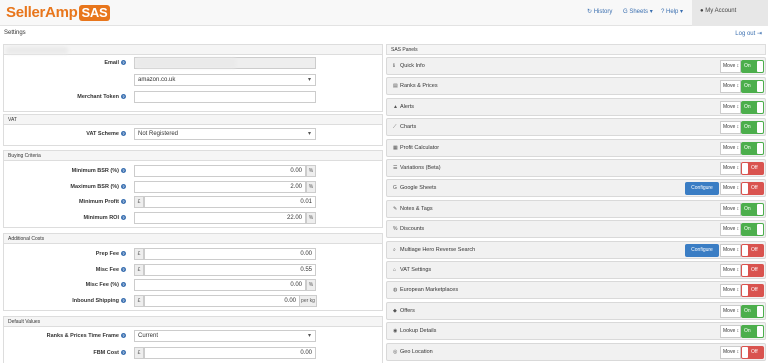 The image size is (768, 363). What do you see at coordinates (394, 66) in the screenshot?
I see `info-icon: ℹ` at bounding box center [394, 66].